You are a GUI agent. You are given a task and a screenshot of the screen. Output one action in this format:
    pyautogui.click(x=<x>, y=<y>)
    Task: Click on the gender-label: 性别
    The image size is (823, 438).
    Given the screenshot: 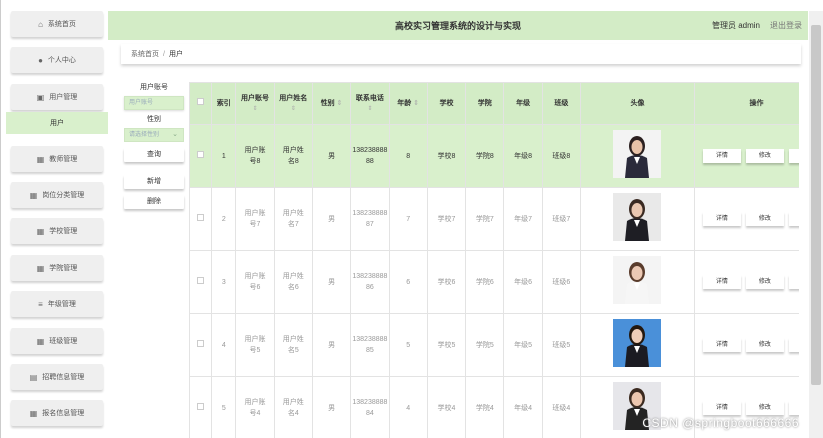 What is the action you would take?
    pyautogui.click(x=154, y=119)
    